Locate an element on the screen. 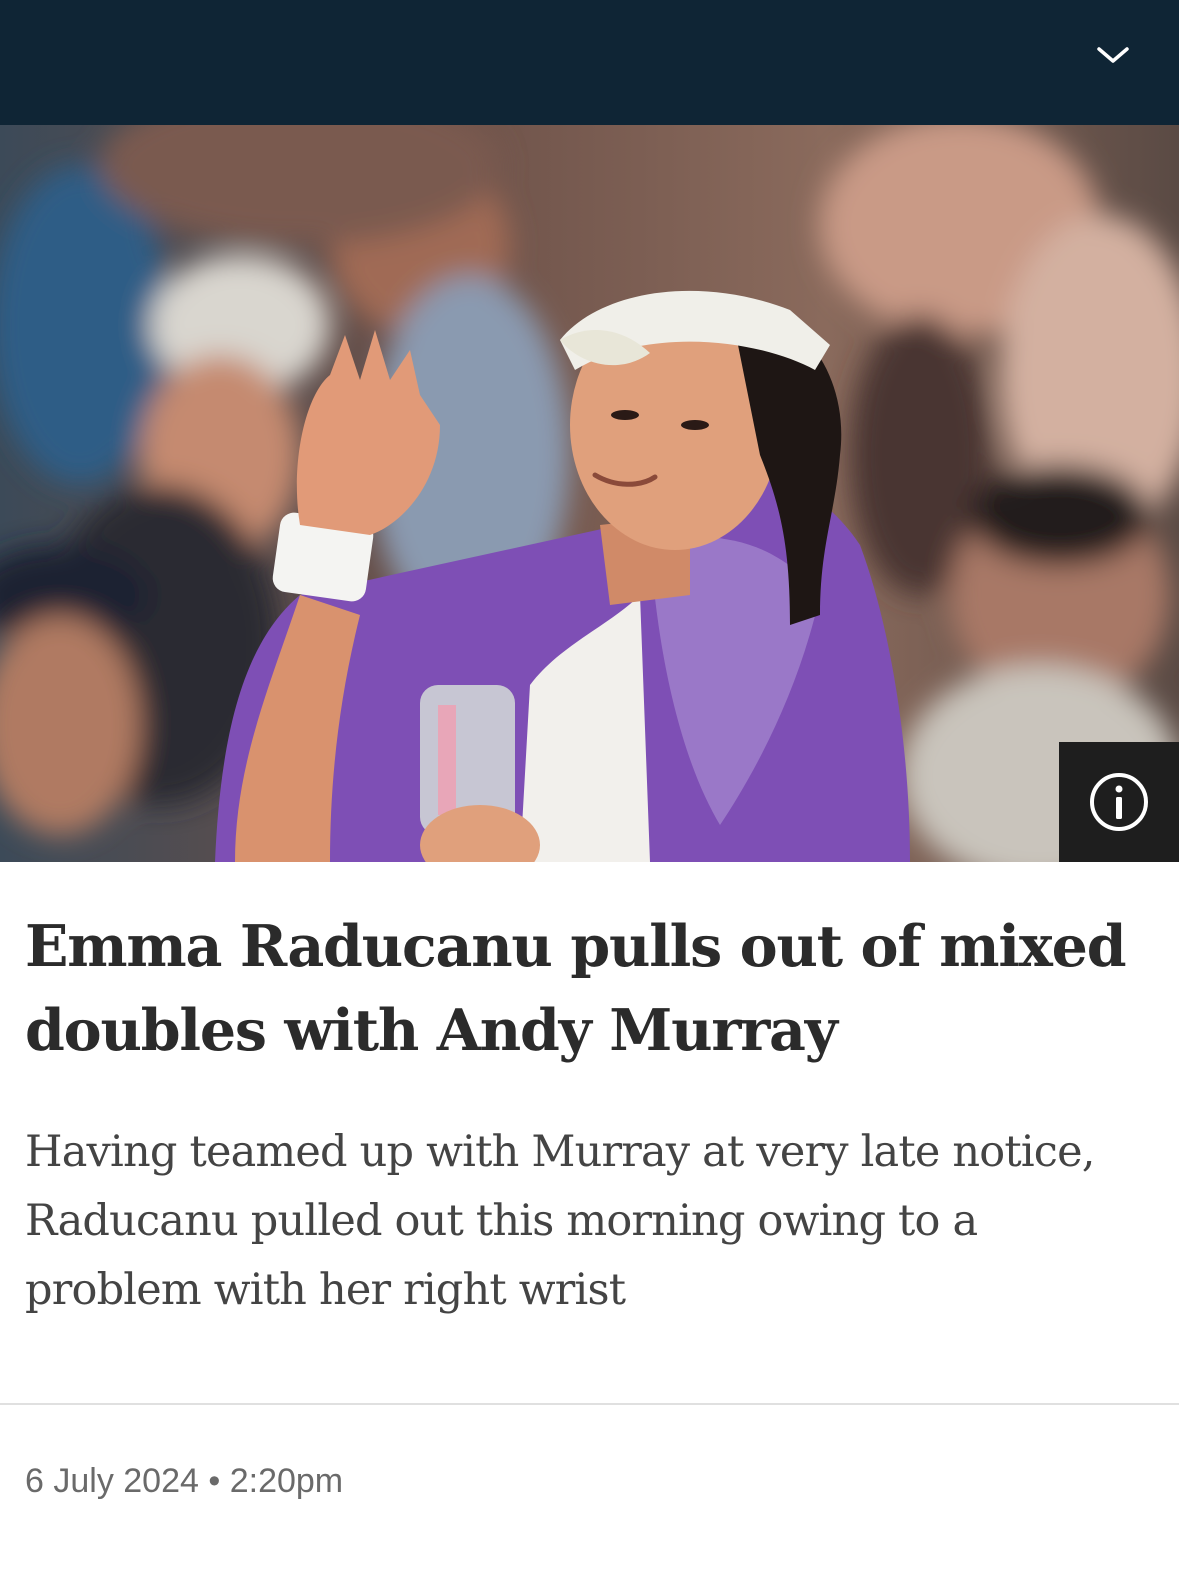  info-icon is located at coordinates (1119, 802).